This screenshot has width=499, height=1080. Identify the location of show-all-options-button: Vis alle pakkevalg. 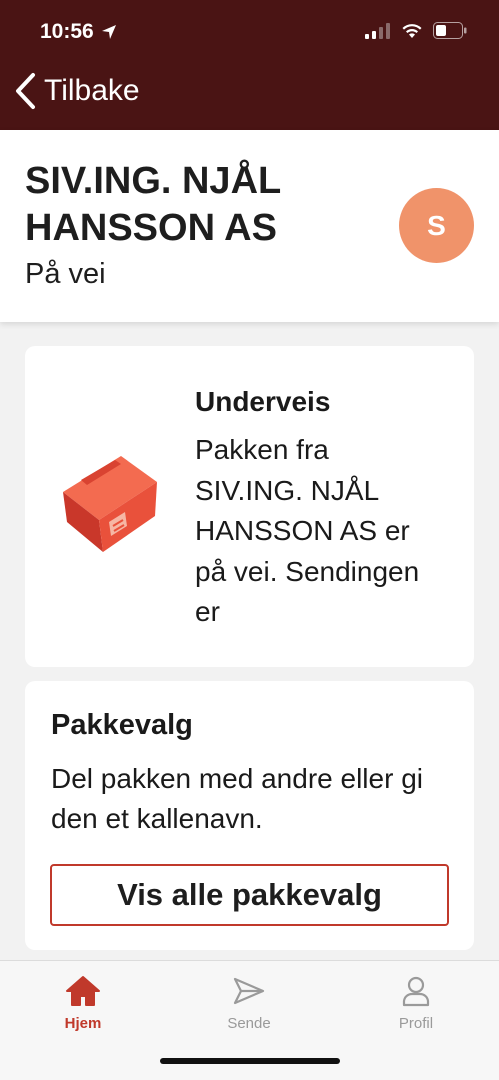
(249, 895).